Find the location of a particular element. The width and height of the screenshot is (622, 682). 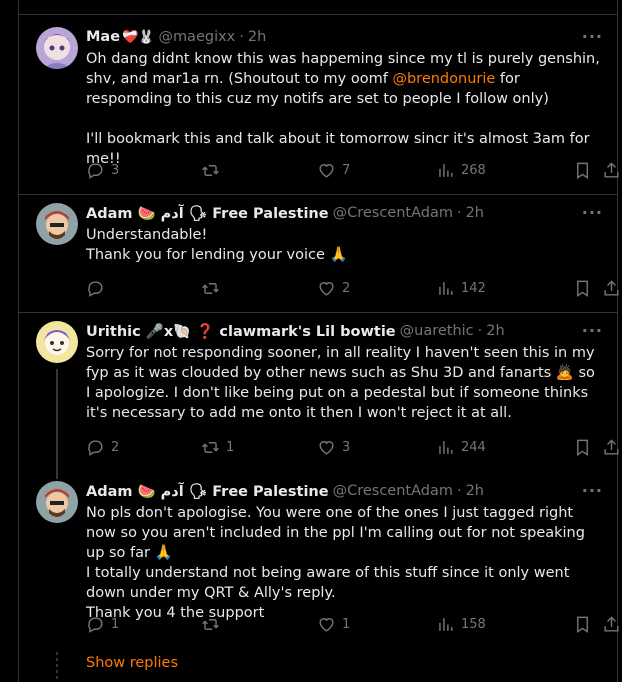

top-divider is located at coordinates (318, 7).